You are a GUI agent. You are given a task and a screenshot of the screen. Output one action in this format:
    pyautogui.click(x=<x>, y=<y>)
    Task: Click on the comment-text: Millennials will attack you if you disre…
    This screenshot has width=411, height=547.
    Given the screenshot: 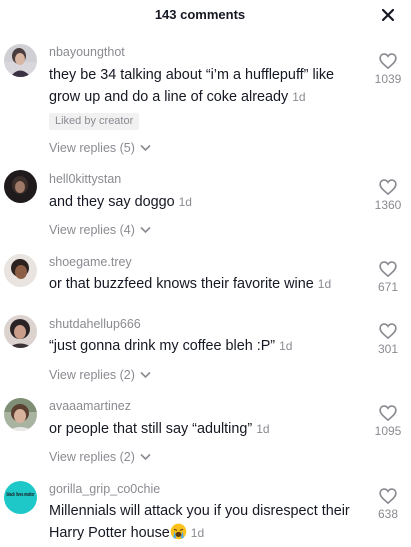 What is the action you would take?
    pyautogui.click(x=209, y=522)
    